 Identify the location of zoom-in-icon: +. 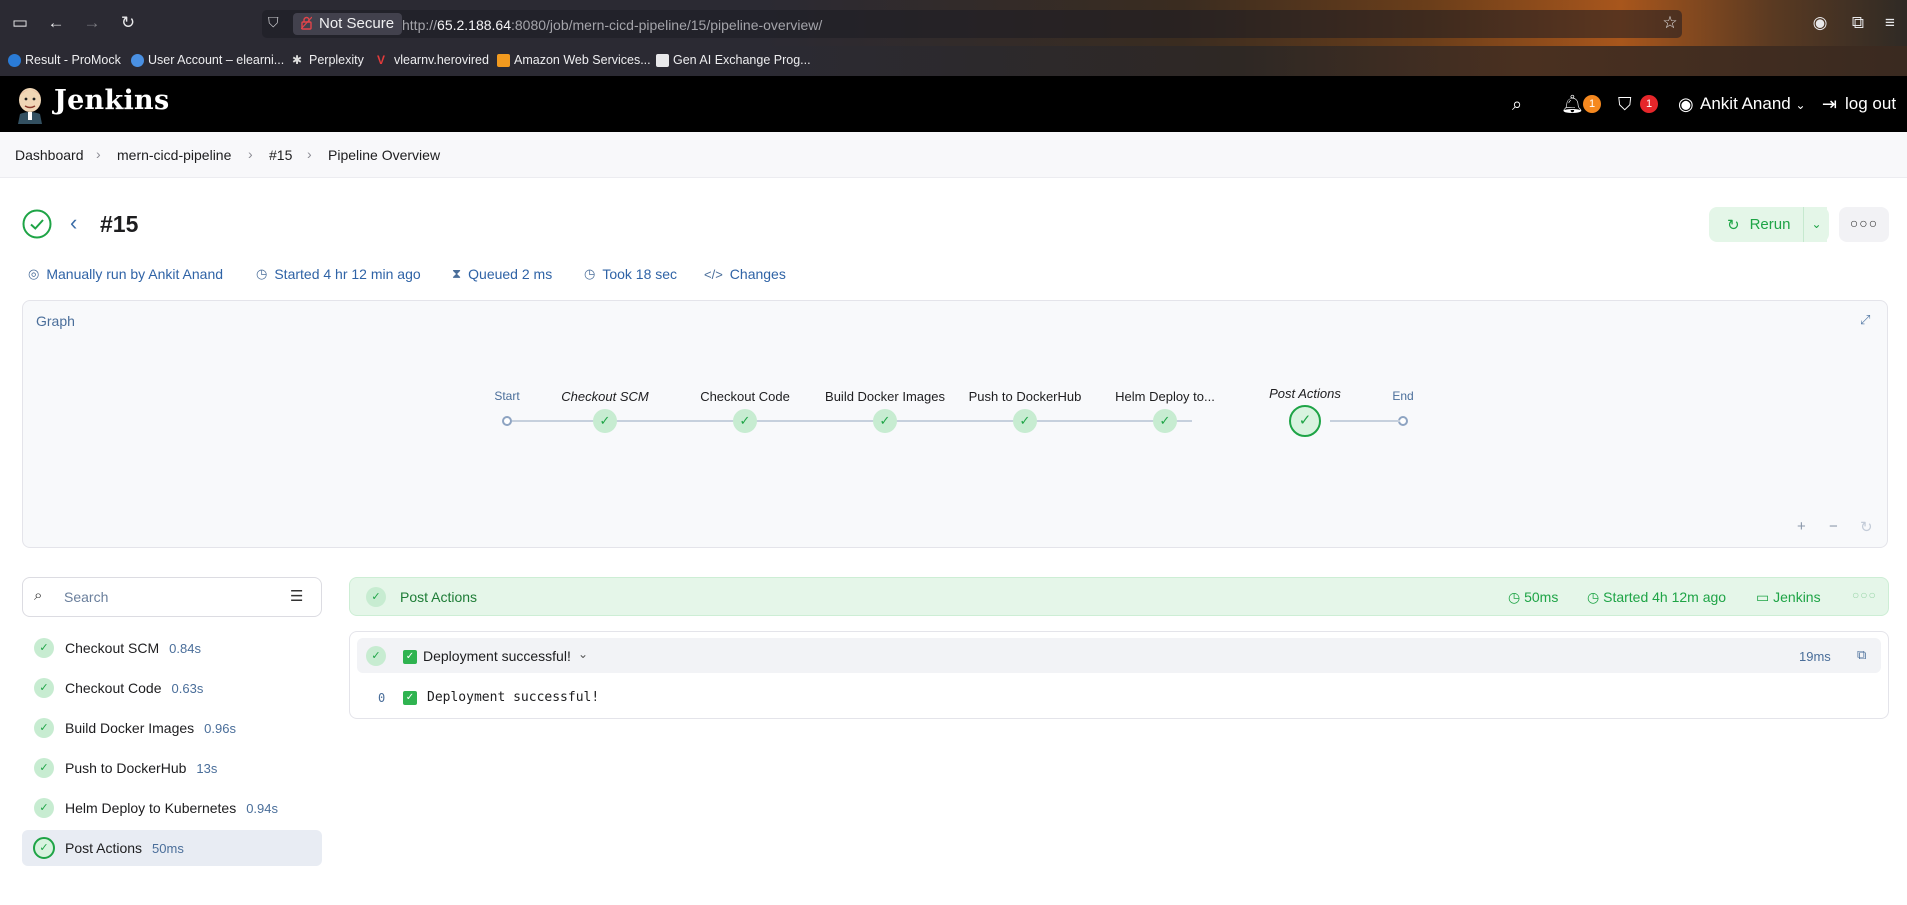
(1801, 526).